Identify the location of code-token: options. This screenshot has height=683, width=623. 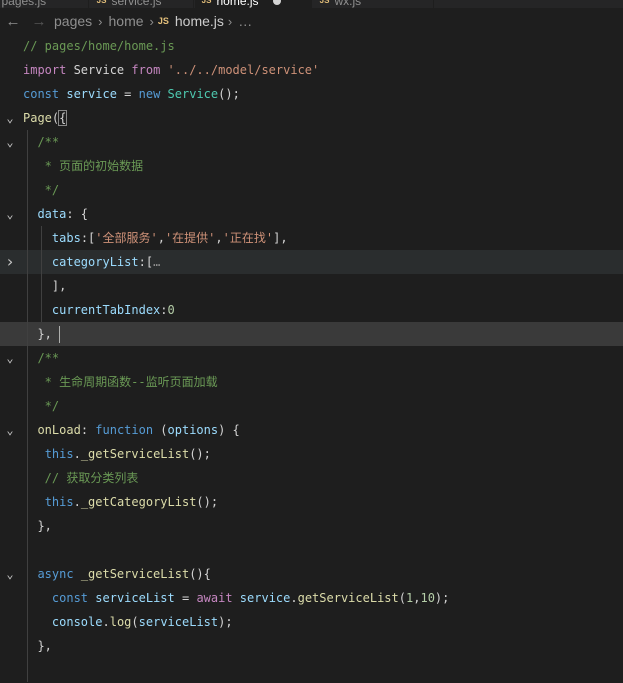
(193, 430).